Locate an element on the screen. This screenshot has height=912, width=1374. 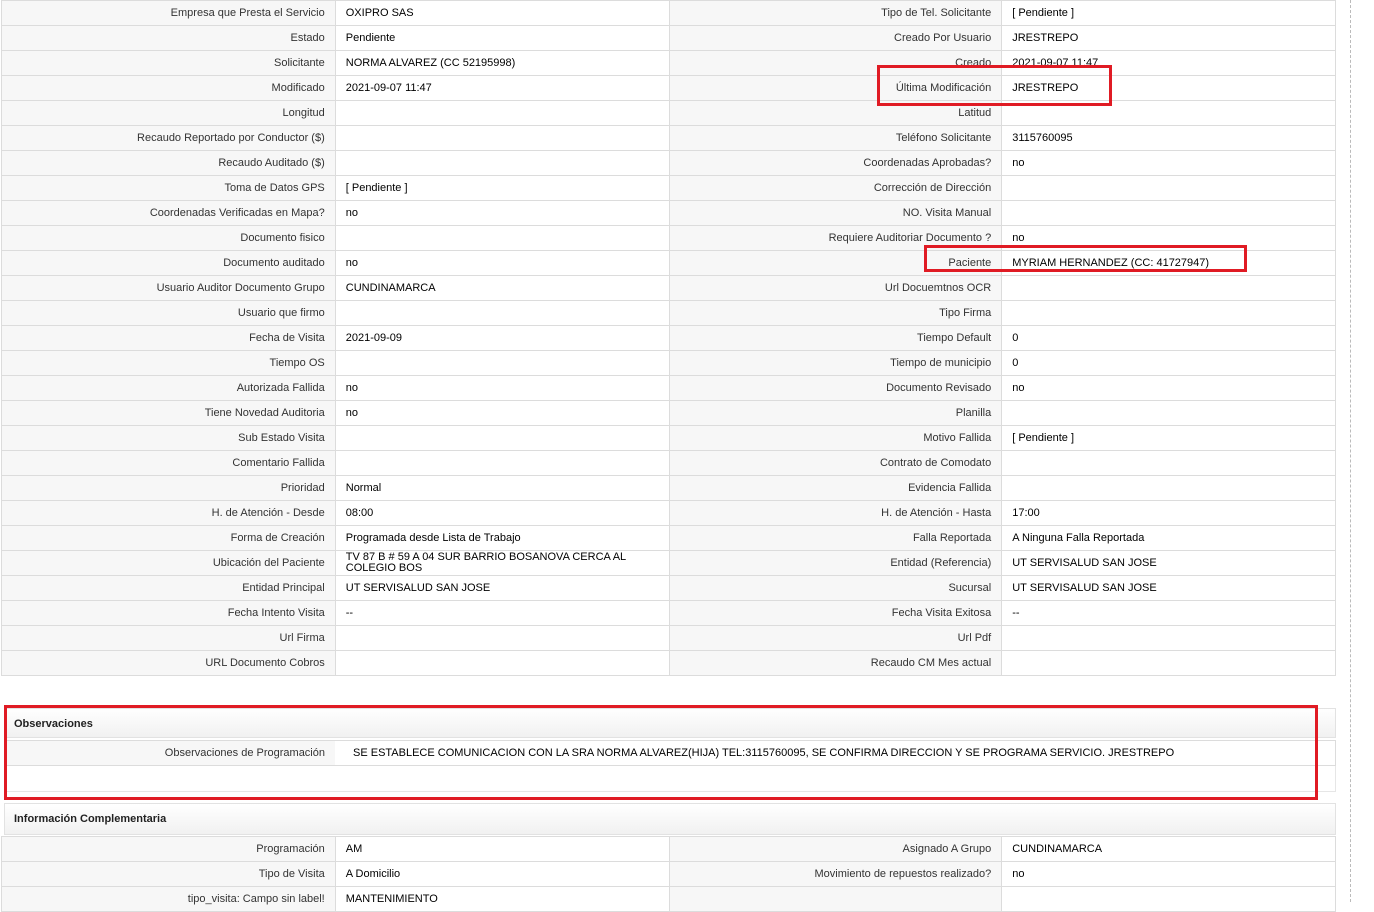
field-value: 2021-09-07 11:47 is located at coordinates (1168, 63).